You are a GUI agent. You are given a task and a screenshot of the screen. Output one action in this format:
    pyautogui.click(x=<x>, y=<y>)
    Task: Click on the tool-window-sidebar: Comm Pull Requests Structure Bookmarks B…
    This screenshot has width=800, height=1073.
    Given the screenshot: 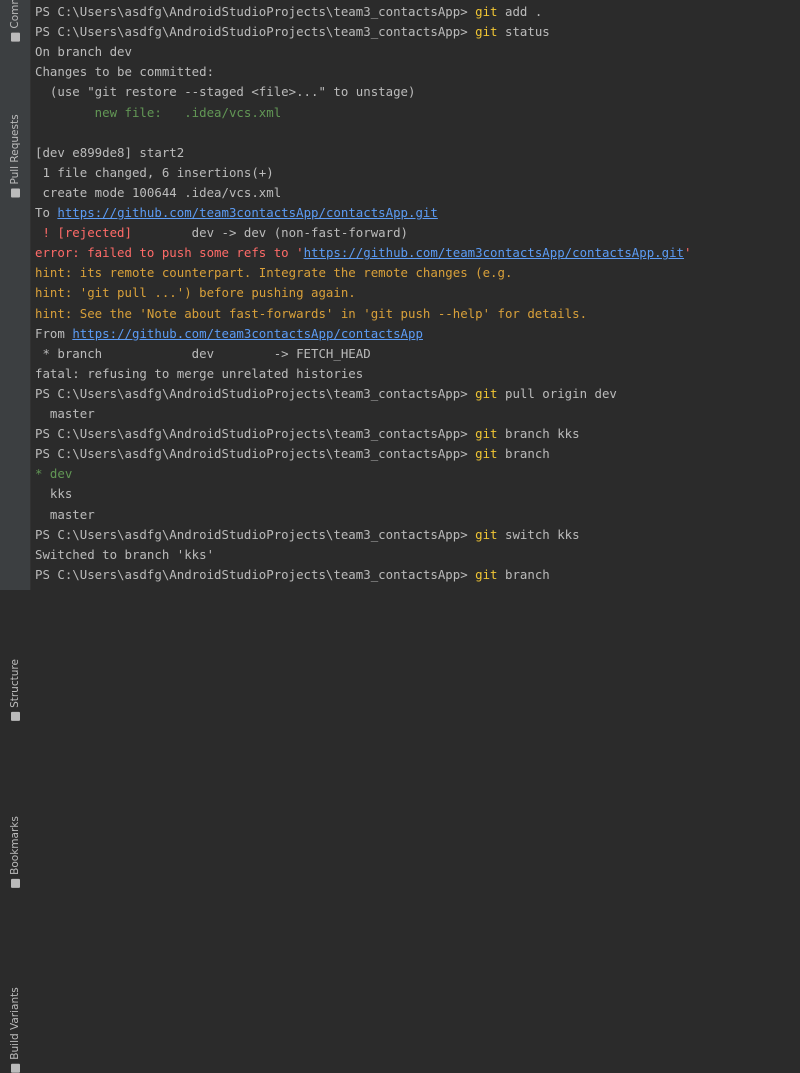 What is the action you would take?
    pyautogui.click(x=15, y=536)
    